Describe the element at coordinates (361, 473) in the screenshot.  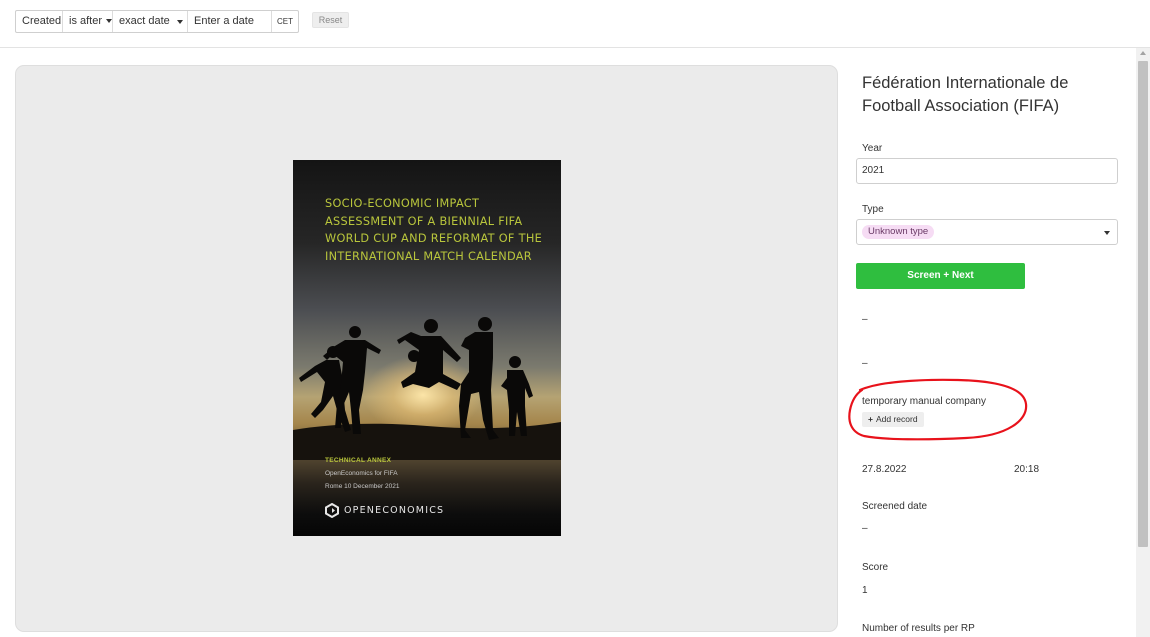
I see `cover-subtitle-line: OpenEconomics for FIFA` at that location.